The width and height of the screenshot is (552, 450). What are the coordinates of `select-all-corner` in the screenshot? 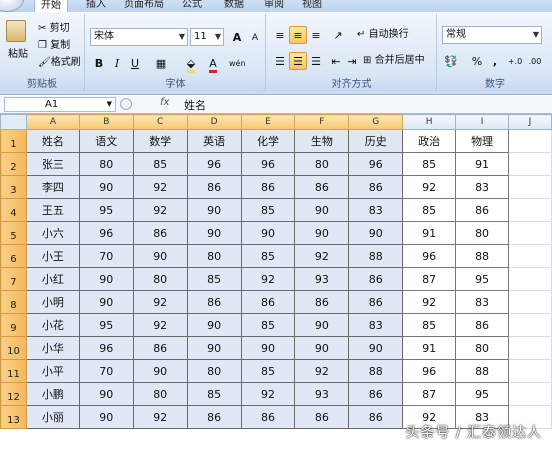 It's located at (13, 122).